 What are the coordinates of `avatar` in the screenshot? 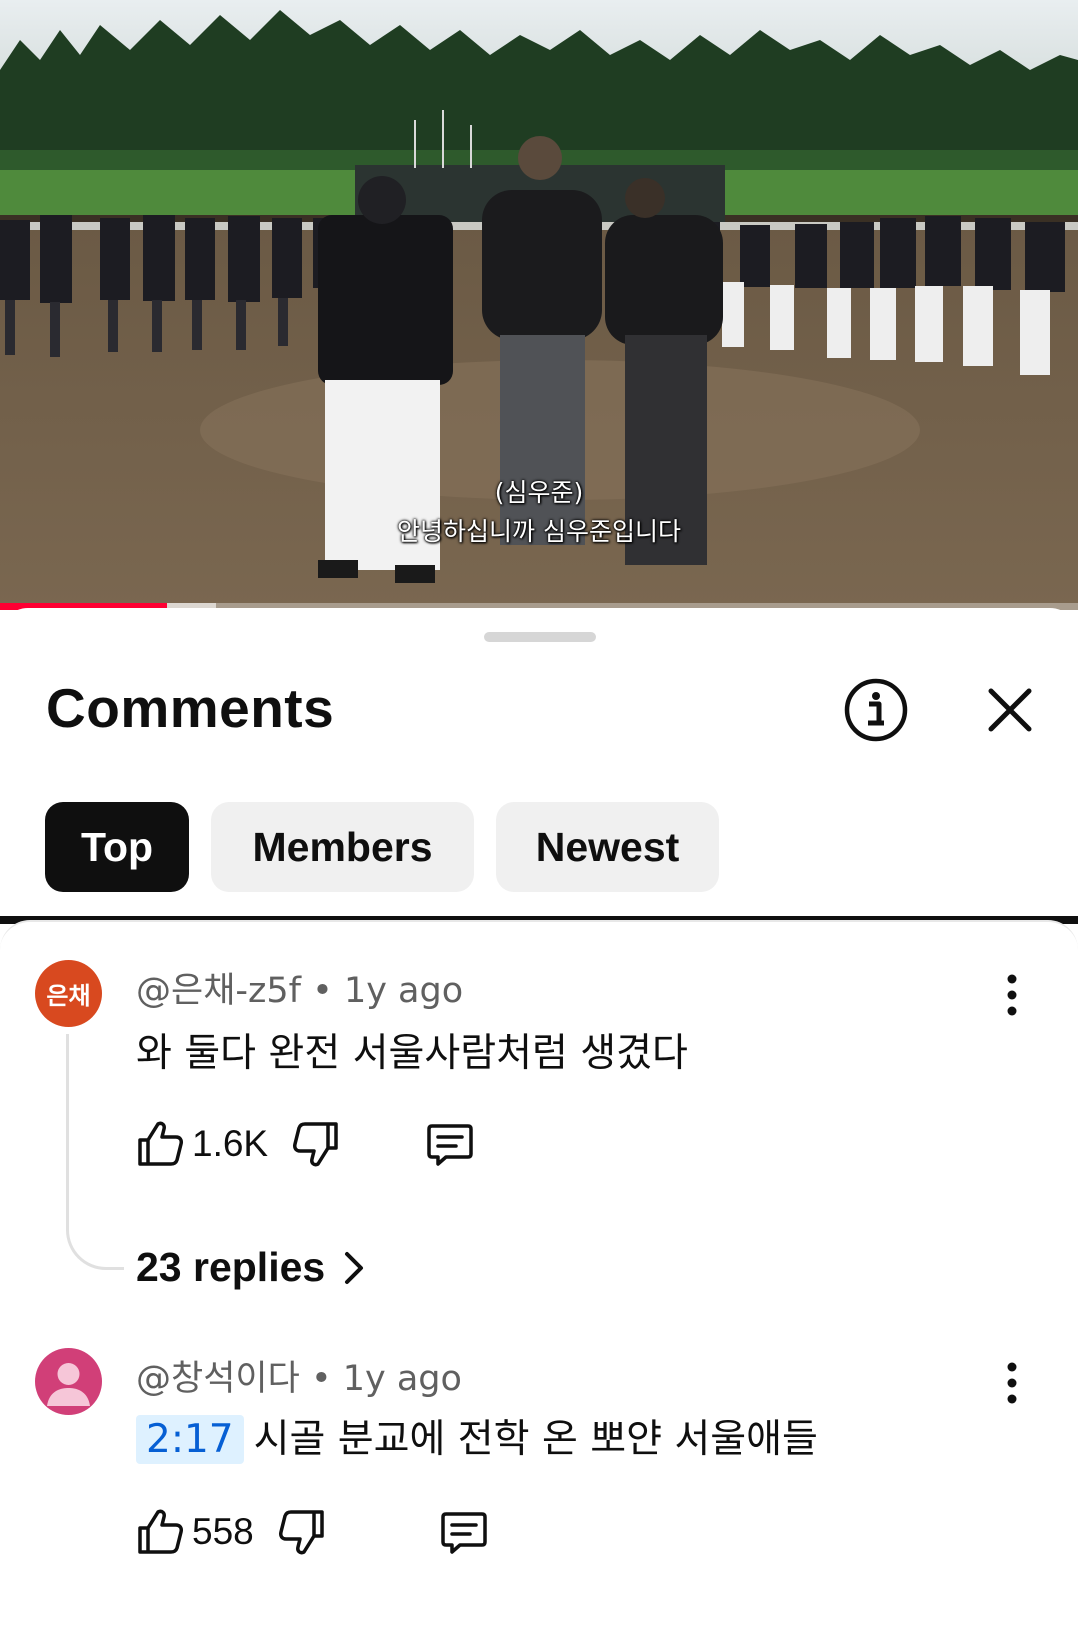 It's located at (68, 1381).